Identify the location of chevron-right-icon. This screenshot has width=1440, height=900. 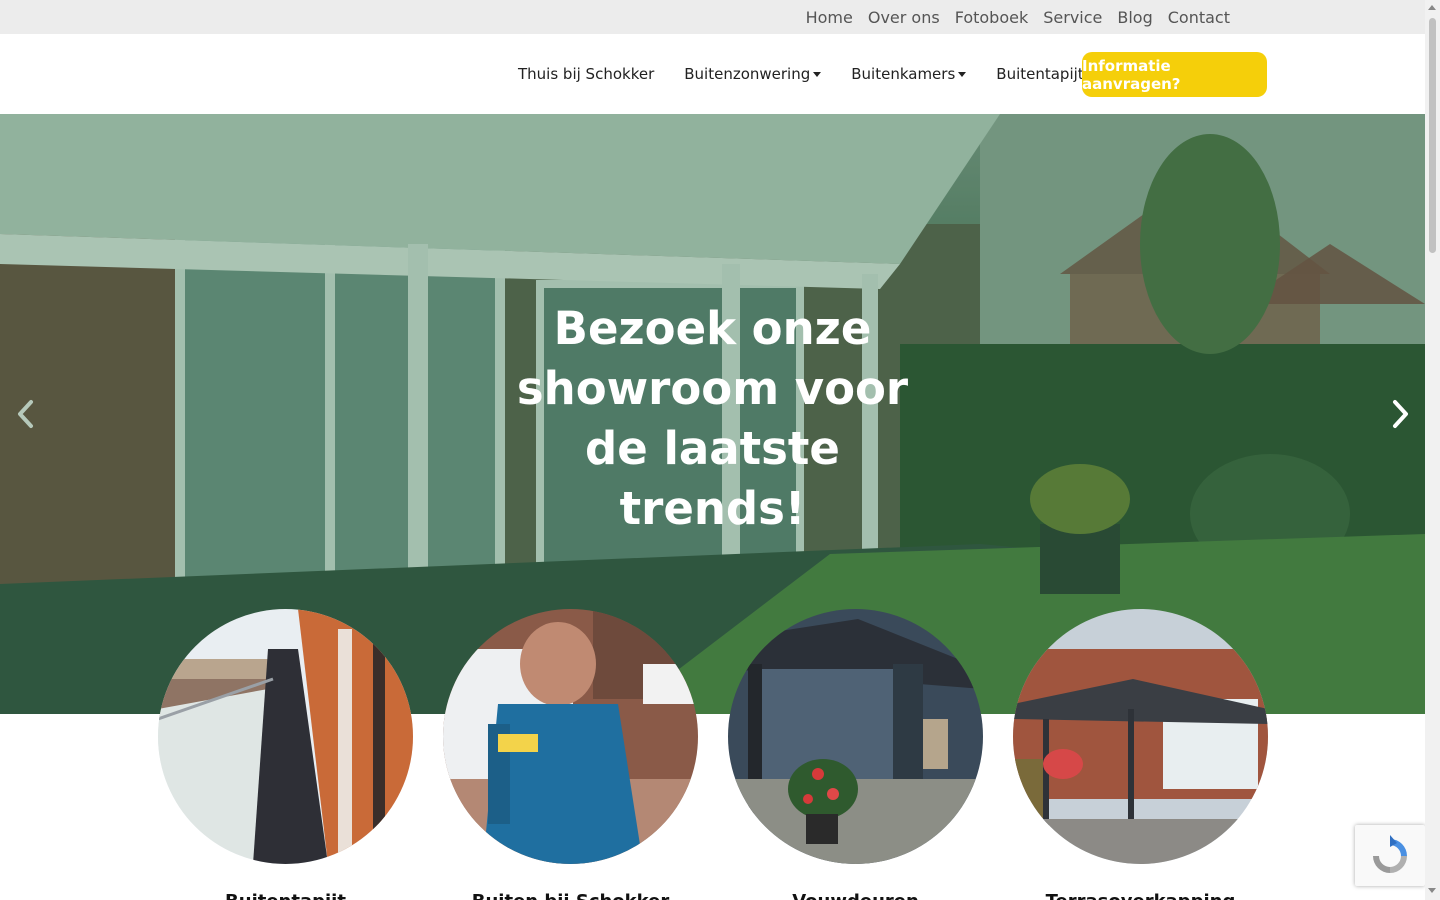
(1400, 414).